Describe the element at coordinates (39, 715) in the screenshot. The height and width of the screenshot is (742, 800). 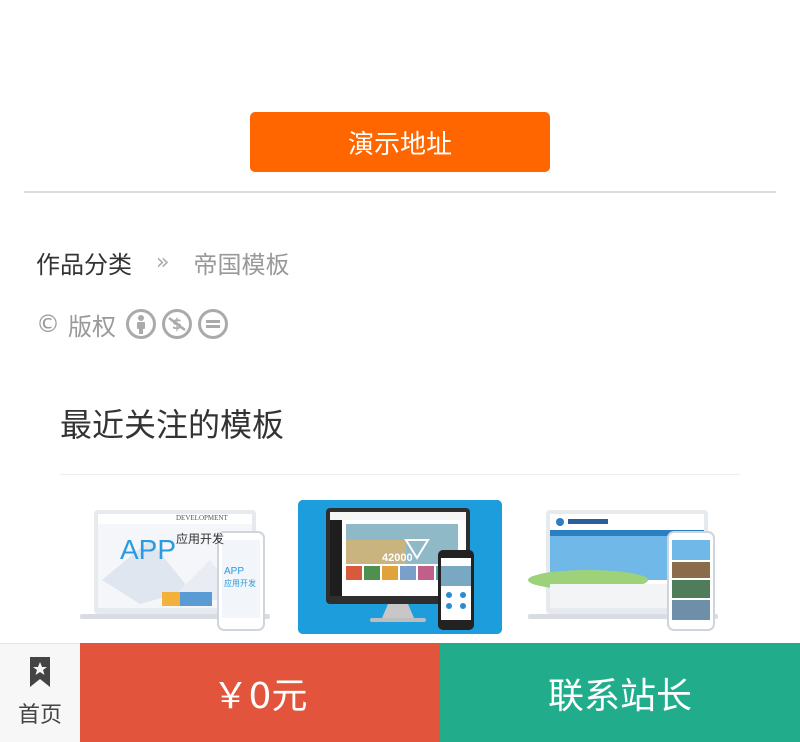
I see `home-tab-label: 首页` at that location.